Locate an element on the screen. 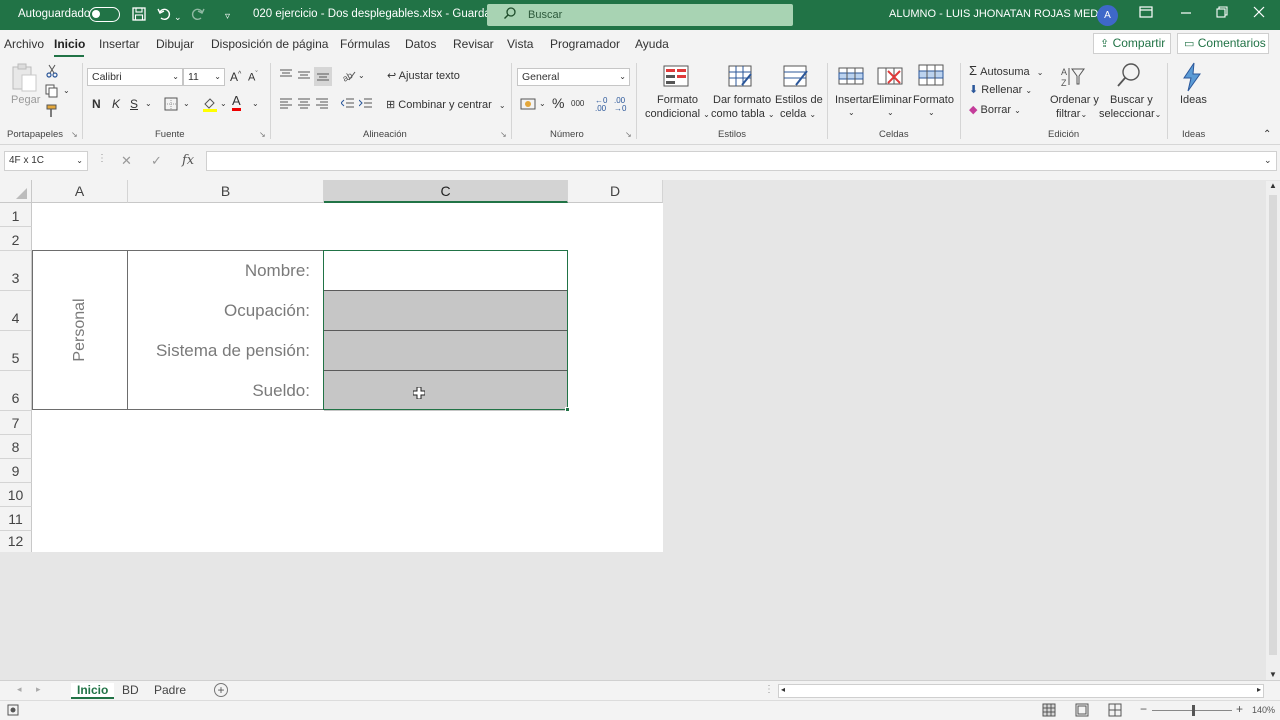 The height and width of the screenshot is (720, 1280). column-header-c: C is located at coordinates (446, 191).